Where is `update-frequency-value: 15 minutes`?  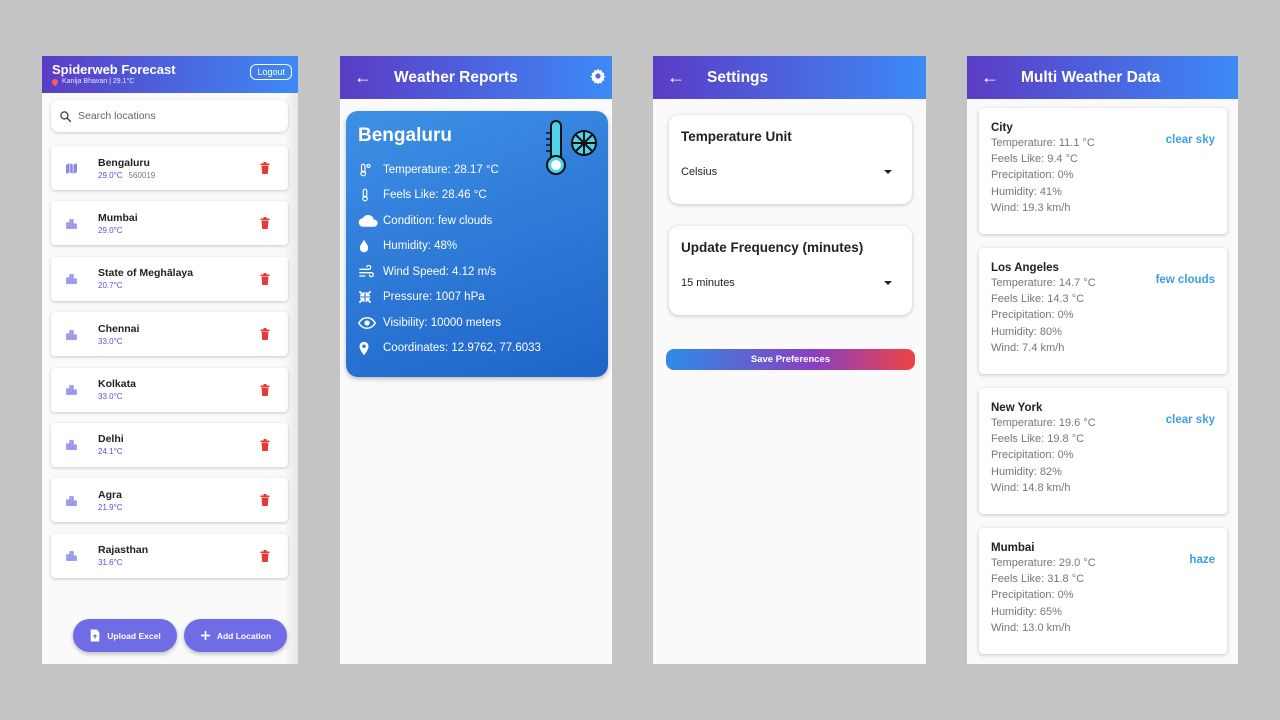
update-frequency-value: 15 minutes is located at coordinates (708, 283).